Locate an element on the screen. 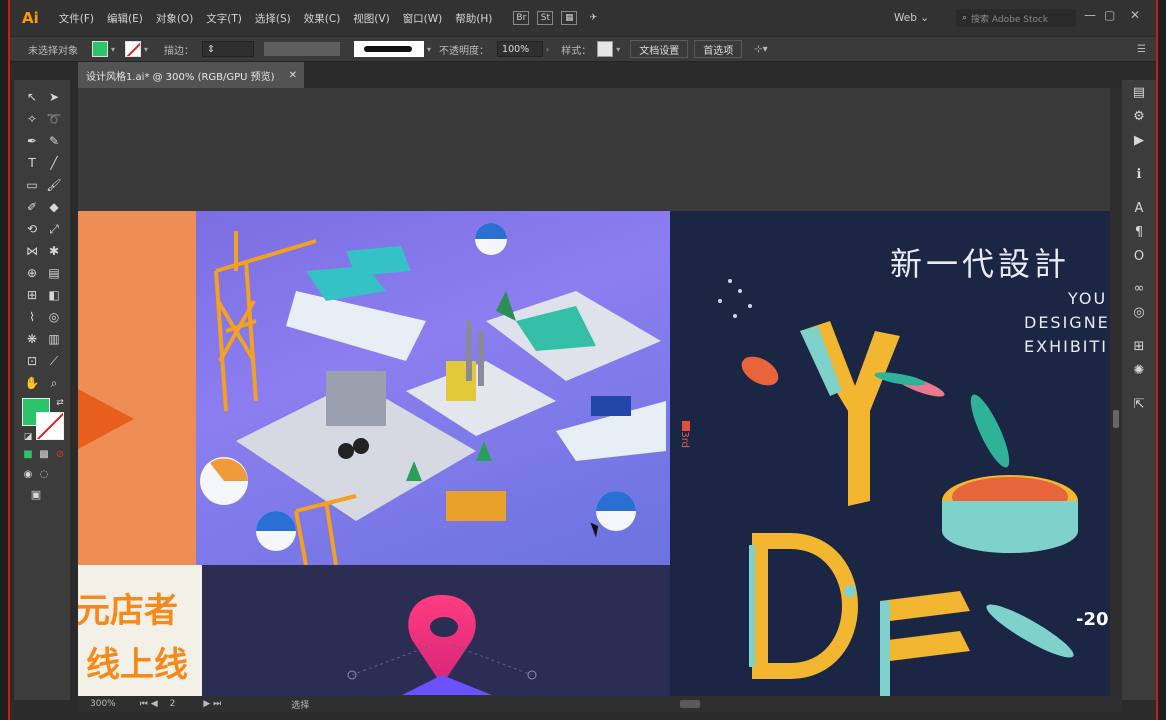 The height and width of the screenshot is (720, 1166). graph-tool-icon: ▥ is located at coordinates (54, 339).